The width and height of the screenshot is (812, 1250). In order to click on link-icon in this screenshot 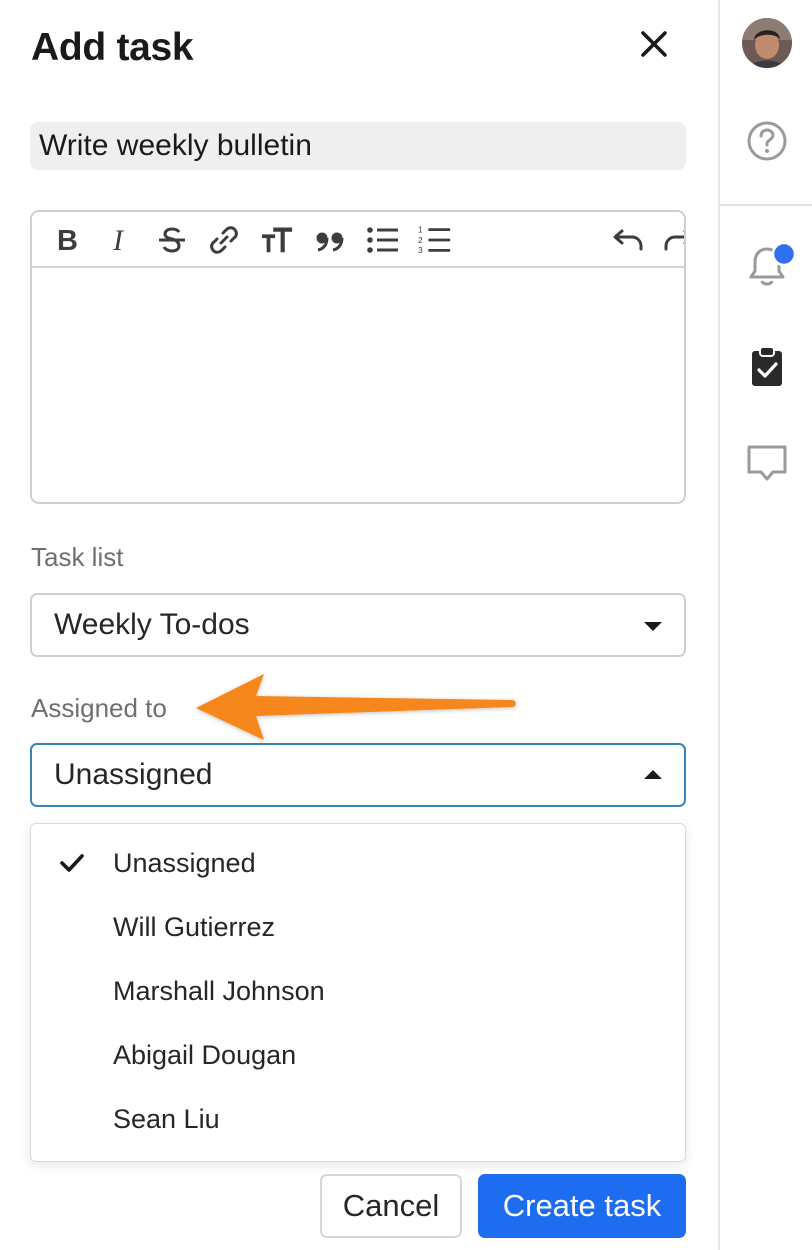, I will do `click(224, 240)`.